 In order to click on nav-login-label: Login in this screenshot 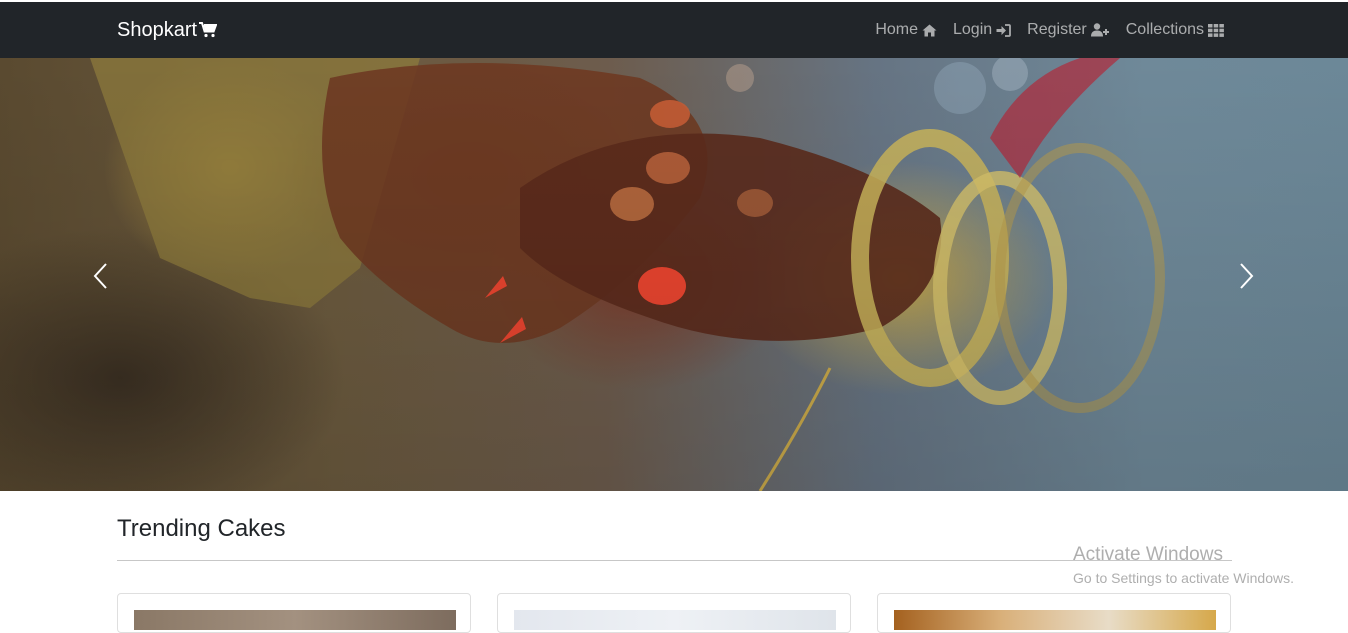, I will do `click(973, 29)`.